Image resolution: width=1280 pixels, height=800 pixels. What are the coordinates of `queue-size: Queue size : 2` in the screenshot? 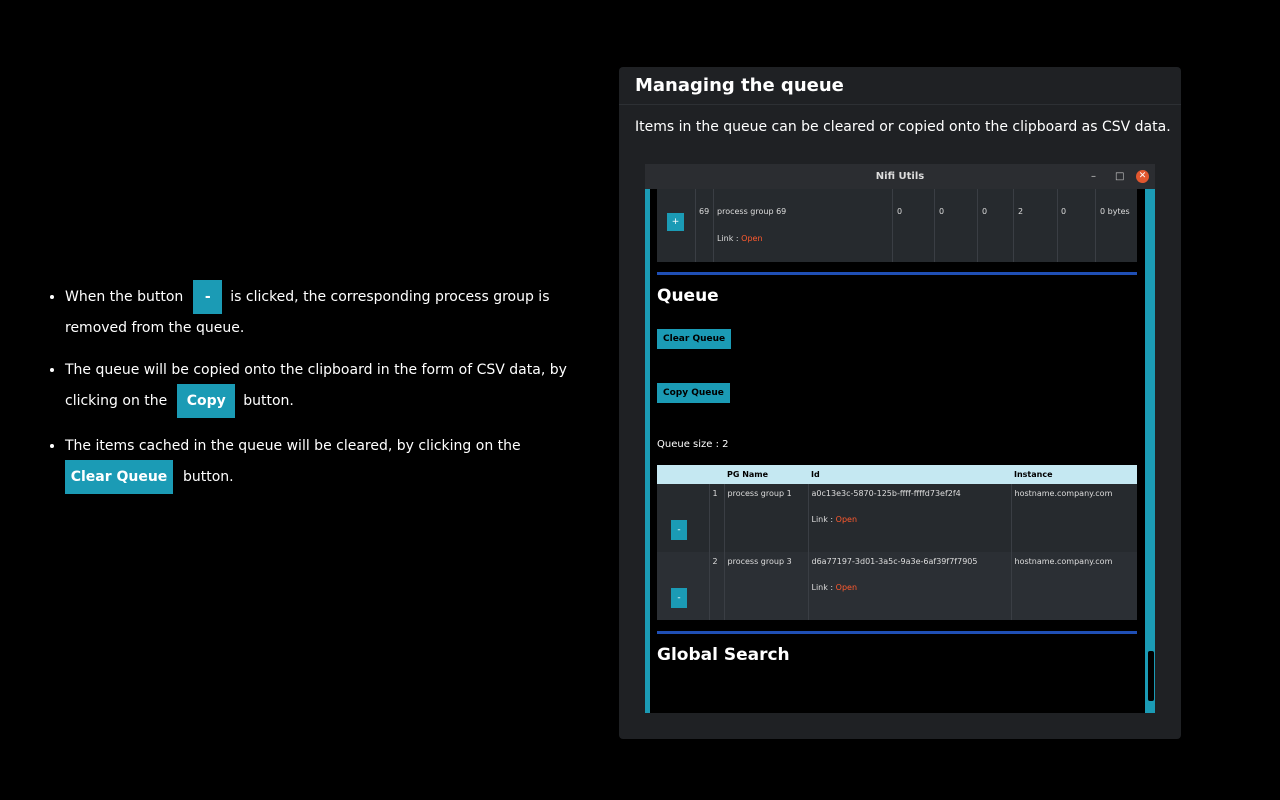 It's located at (693, 444).